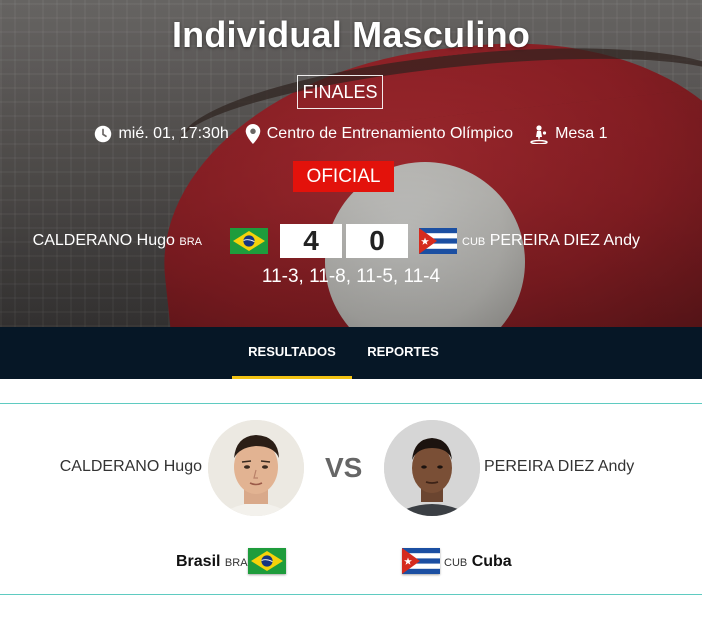  Describe the element at coordinates (344, 467) in the screenshot. I see `vs-label: VS` at that location.